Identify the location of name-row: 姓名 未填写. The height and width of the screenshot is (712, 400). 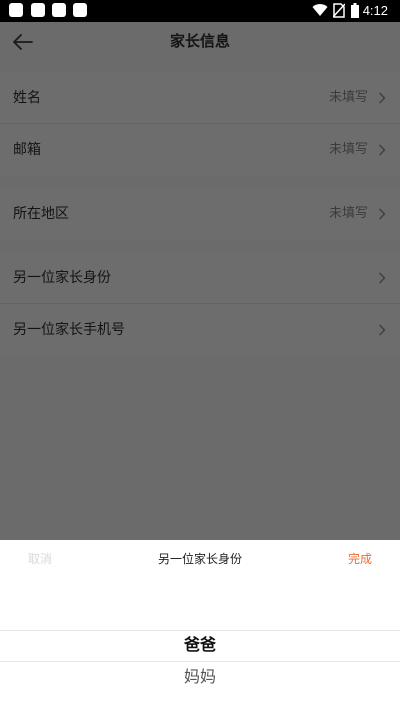
(200, 98).